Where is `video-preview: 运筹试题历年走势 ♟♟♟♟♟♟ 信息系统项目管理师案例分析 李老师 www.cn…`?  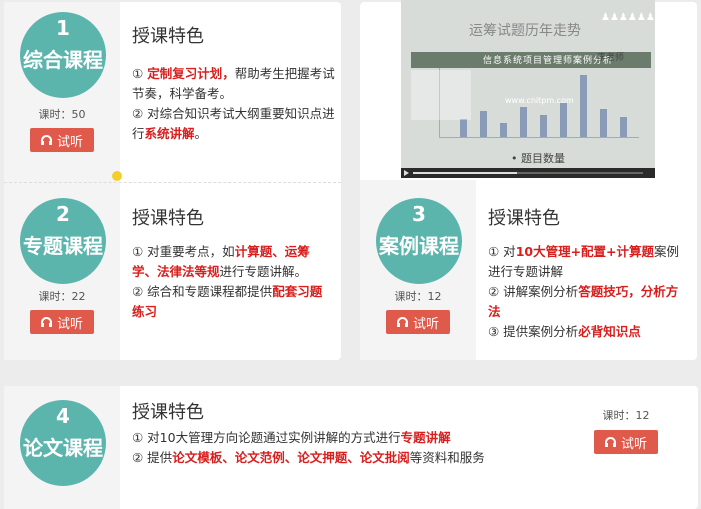
video-preview: 运筹试题历年走势 ♟♟♟♟♟♟ 信息系统项目管理师案例分析 李老师 www.cn… is located at coordinates (528, 89).